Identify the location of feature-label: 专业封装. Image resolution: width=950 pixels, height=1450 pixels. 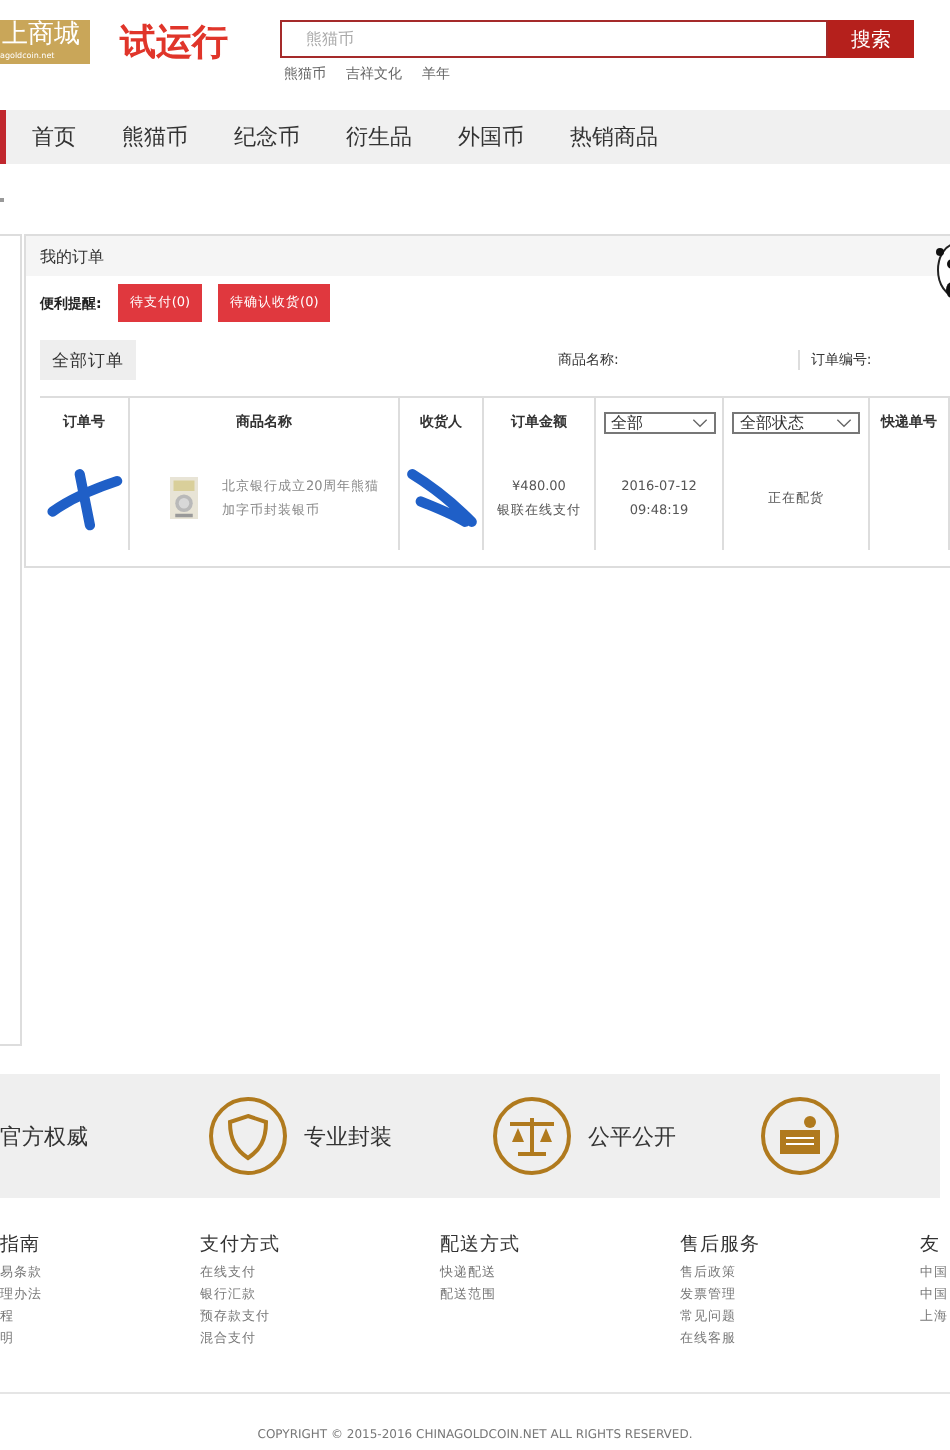
(348, 1136).